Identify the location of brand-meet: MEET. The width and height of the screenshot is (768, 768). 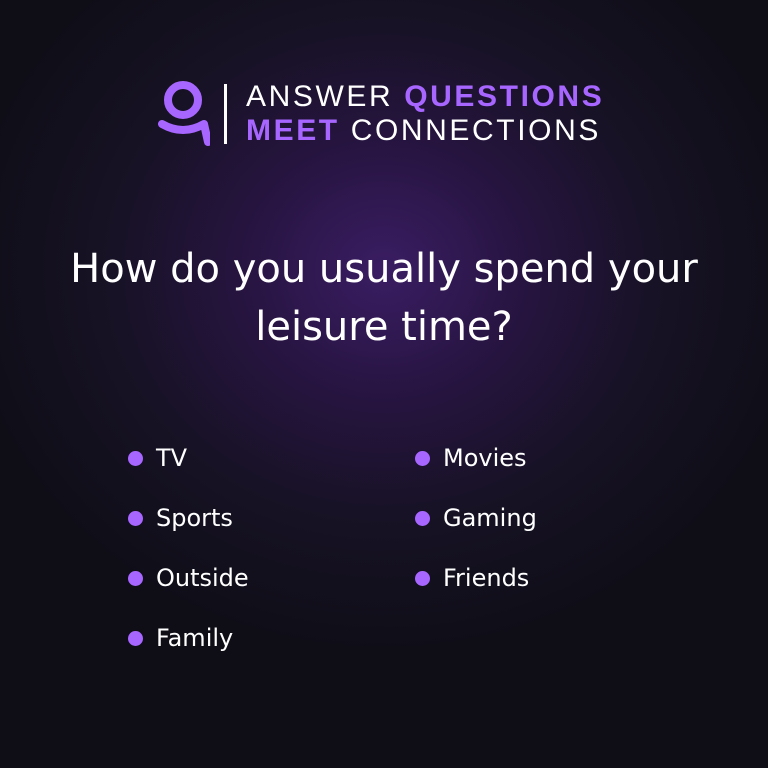
(293, 130).